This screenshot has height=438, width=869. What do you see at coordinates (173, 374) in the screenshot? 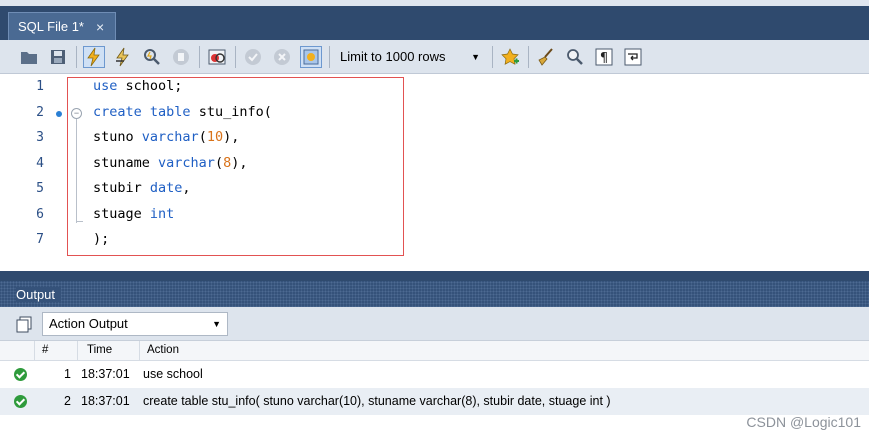
I see `row-action: use school` at bounding box center [173, 374].